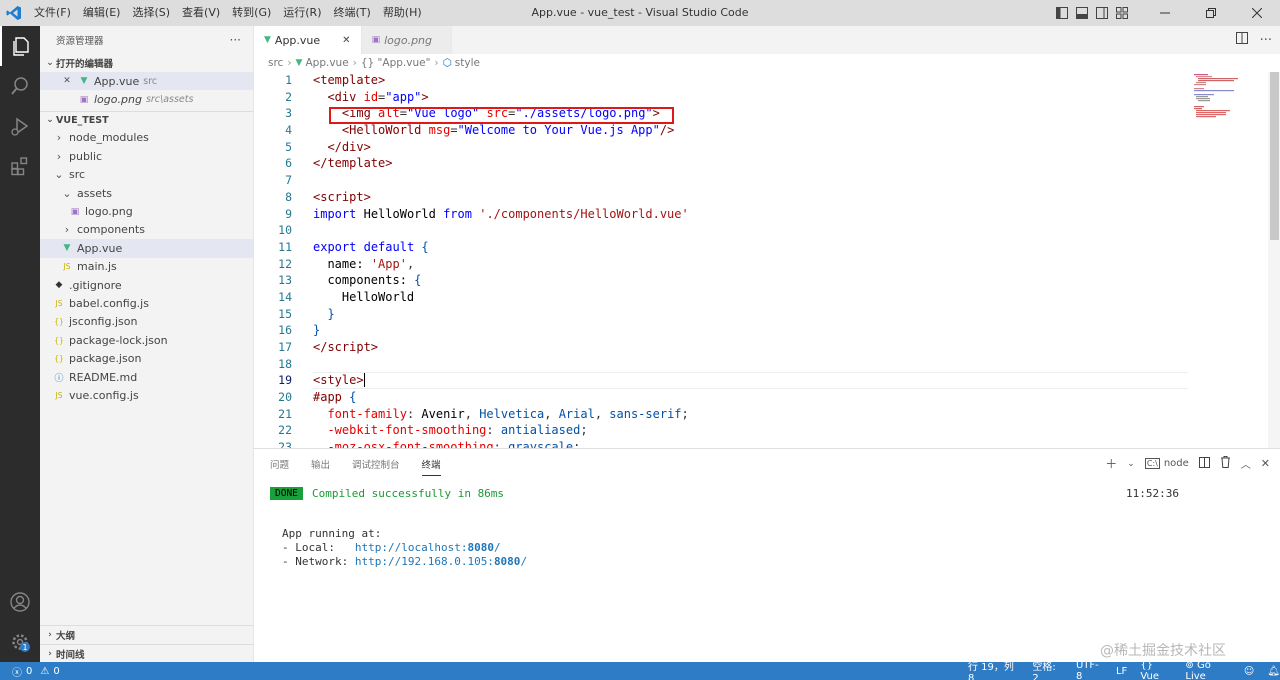 This screenshot has width=1280, height=680. I want to click on tree-item: › node_modules, so click(146, 138).